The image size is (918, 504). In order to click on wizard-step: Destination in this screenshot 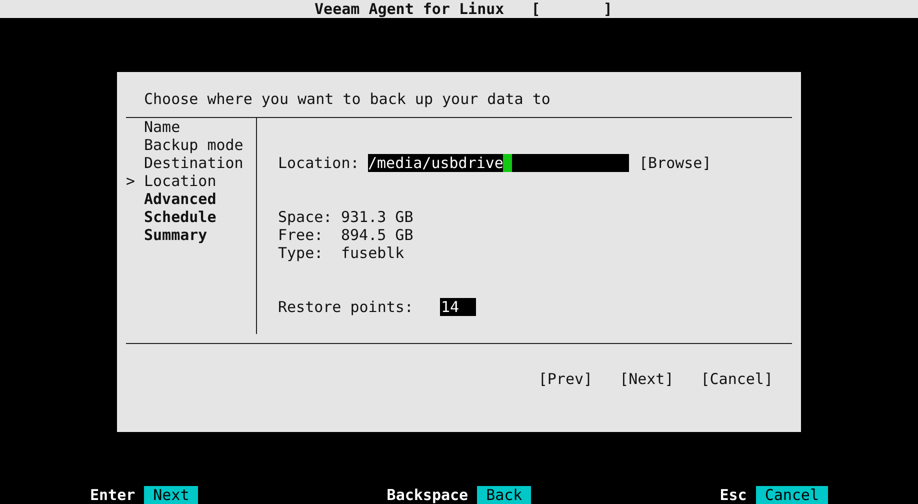, I will do `click(191, 163)`.